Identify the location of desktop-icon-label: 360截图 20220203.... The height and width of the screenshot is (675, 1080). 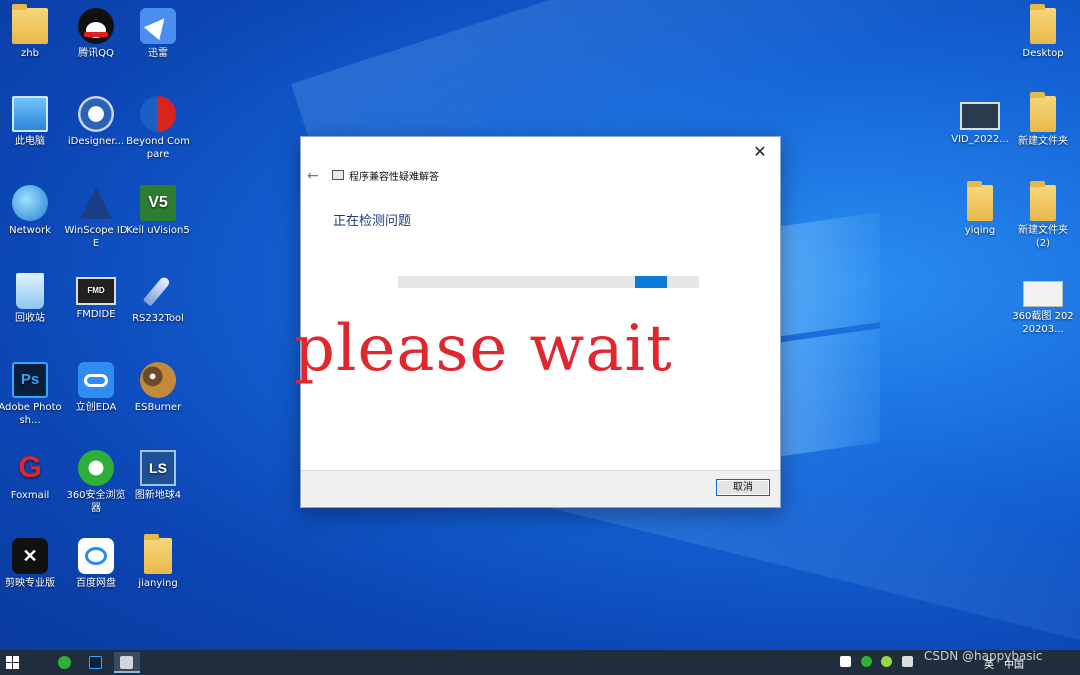
(1043, 323).